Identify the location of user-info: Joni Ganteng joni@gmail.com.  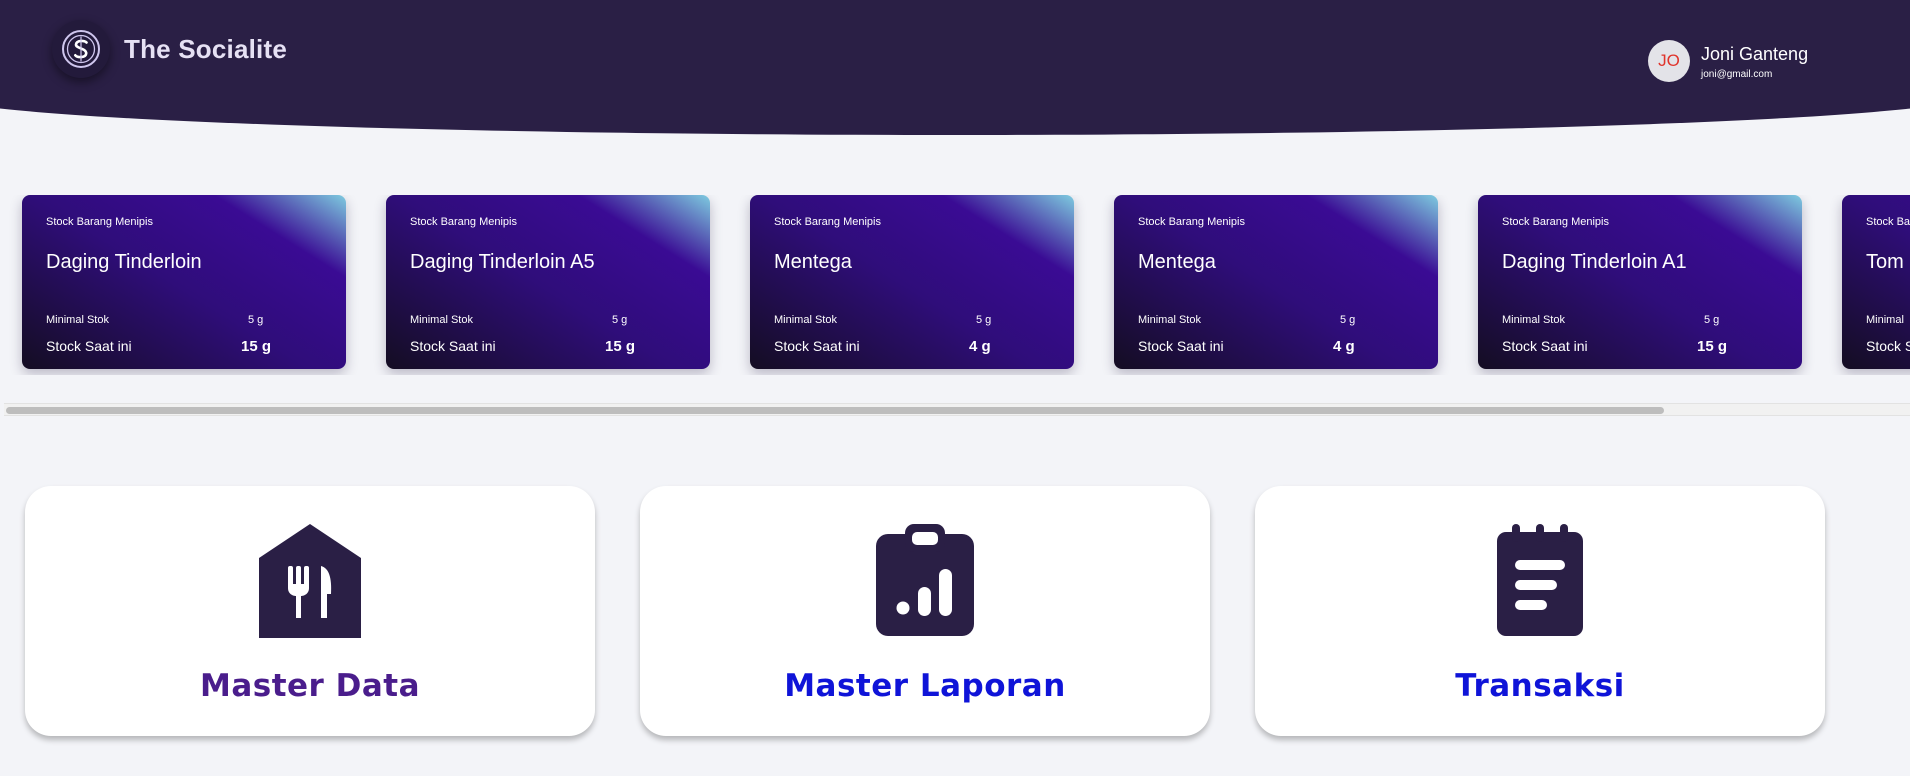
(1754, 61).